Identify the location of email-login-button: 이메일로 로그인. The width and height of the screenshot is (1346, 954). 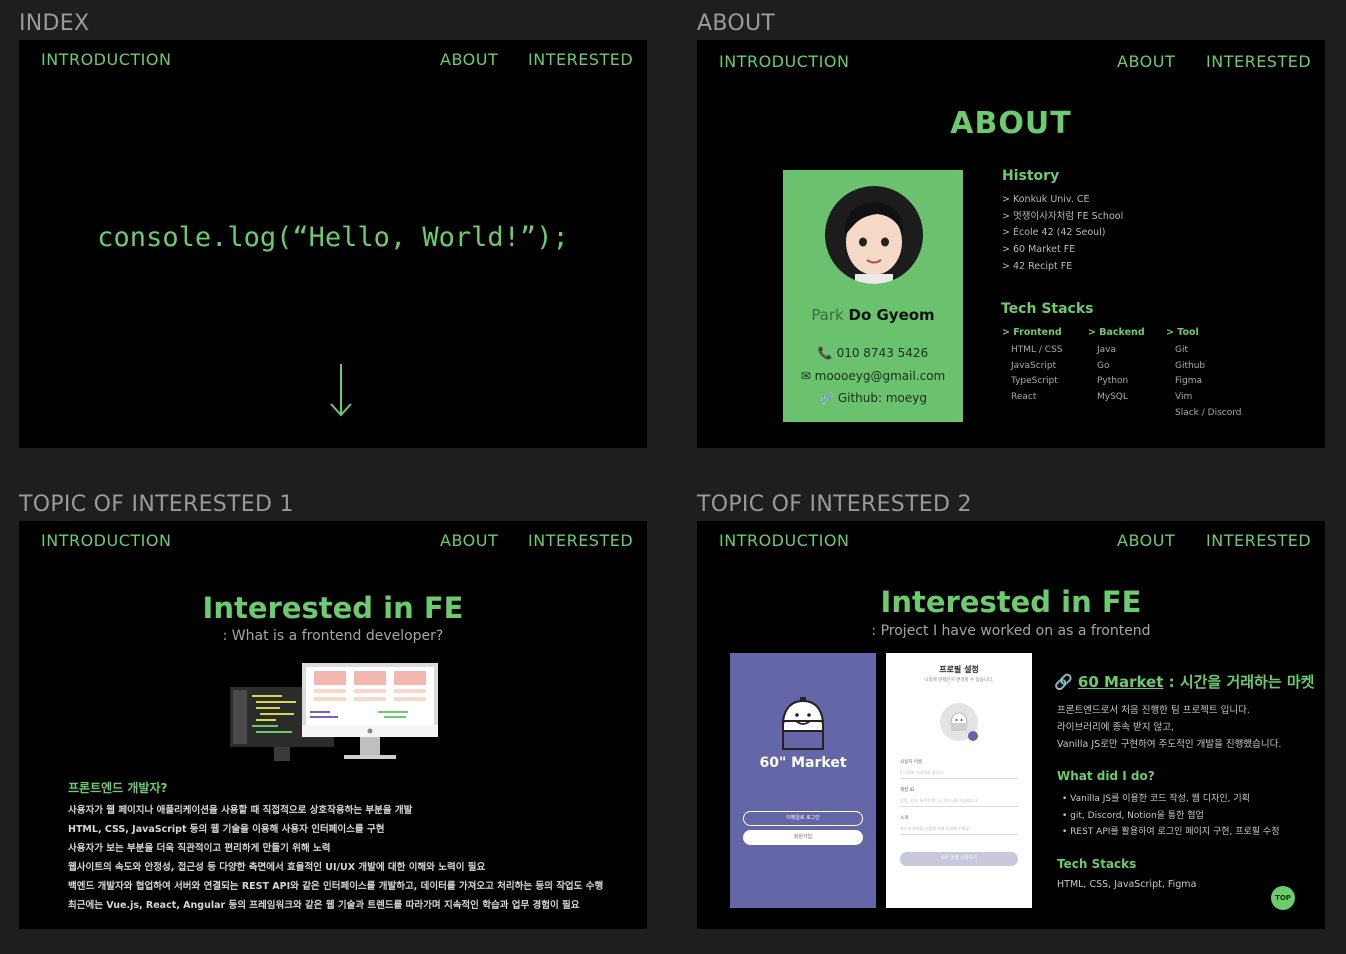
(803, 818).